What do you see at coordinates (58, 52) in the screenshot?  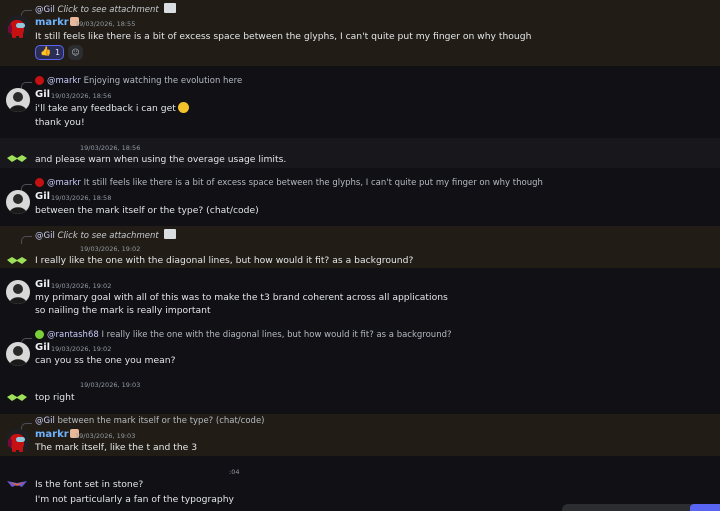 I see `reaction-count: 1` at bounding box center [58, 52].